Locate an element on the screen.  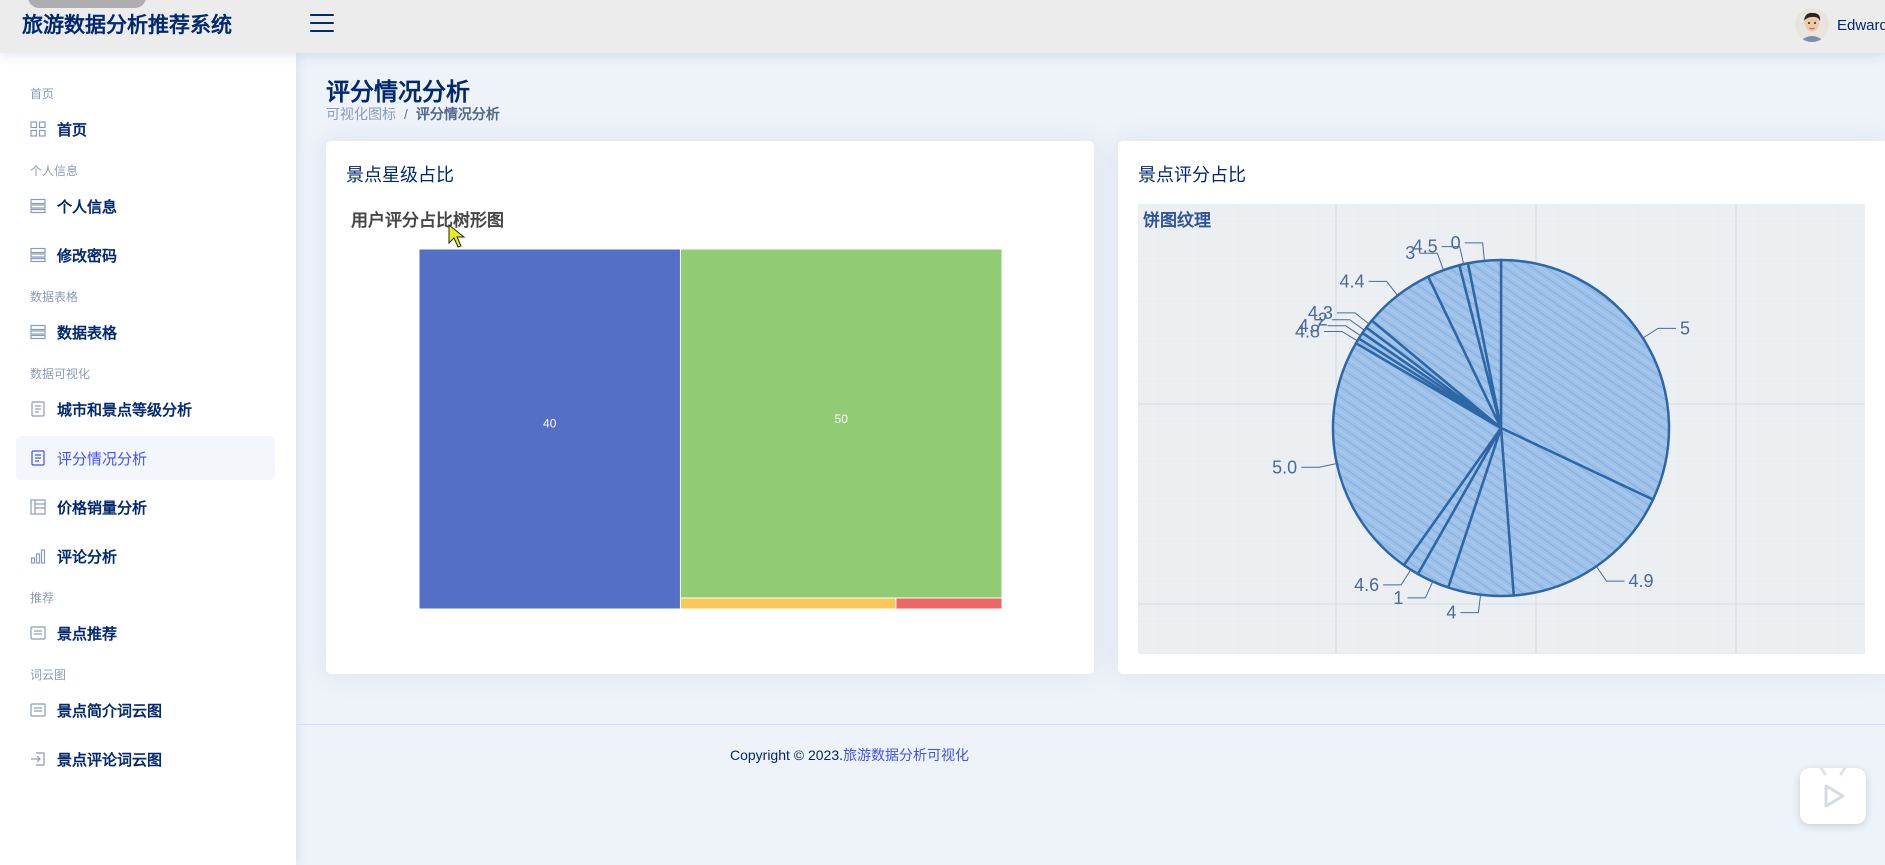
sidebar-item-home: 首页 is located at coordinates (145, 129).